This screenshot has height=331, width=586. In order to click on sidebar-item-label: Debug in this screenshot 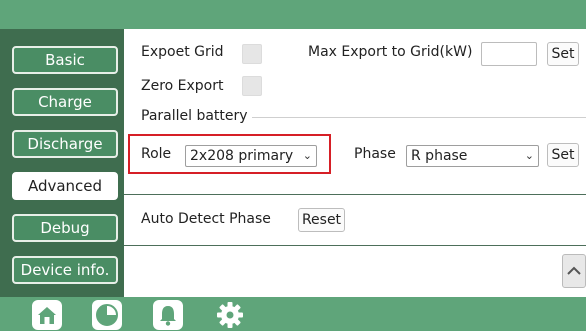, I will do `click(65, 228)`.